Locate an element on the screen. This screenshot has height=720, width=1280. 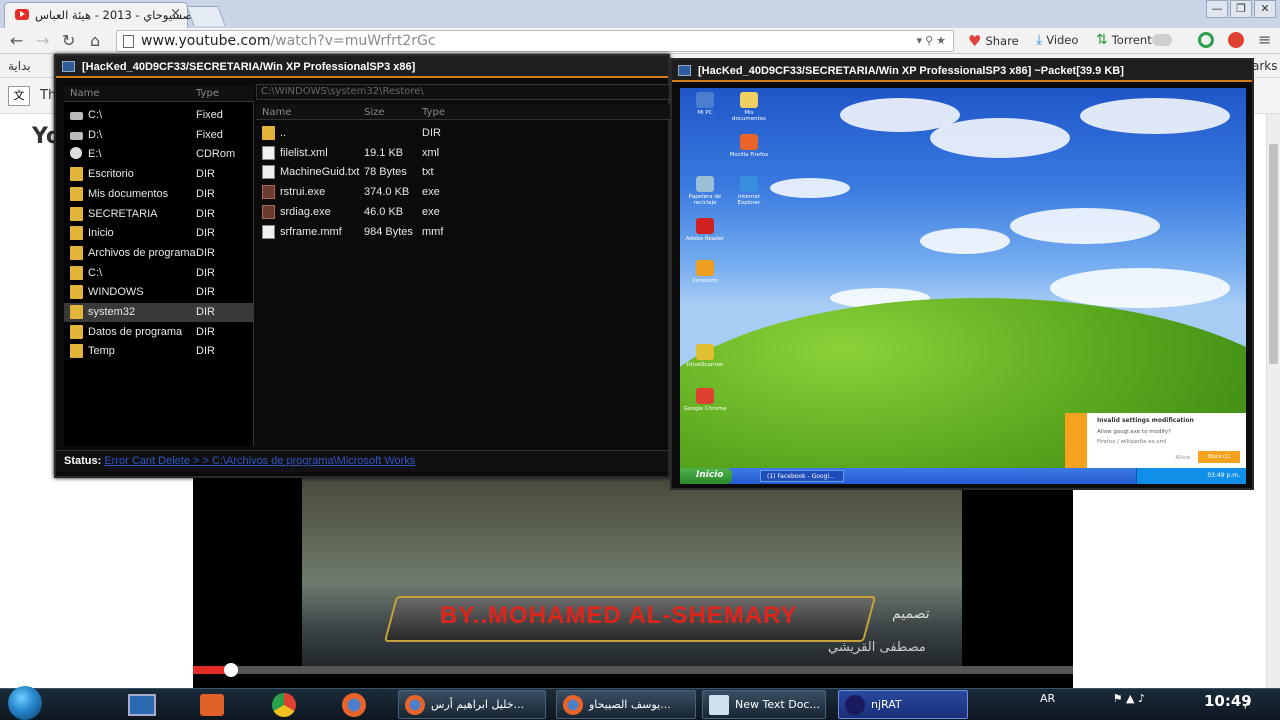
drive-row: SECRETARIA DIR is located at coordinates (159, 214).